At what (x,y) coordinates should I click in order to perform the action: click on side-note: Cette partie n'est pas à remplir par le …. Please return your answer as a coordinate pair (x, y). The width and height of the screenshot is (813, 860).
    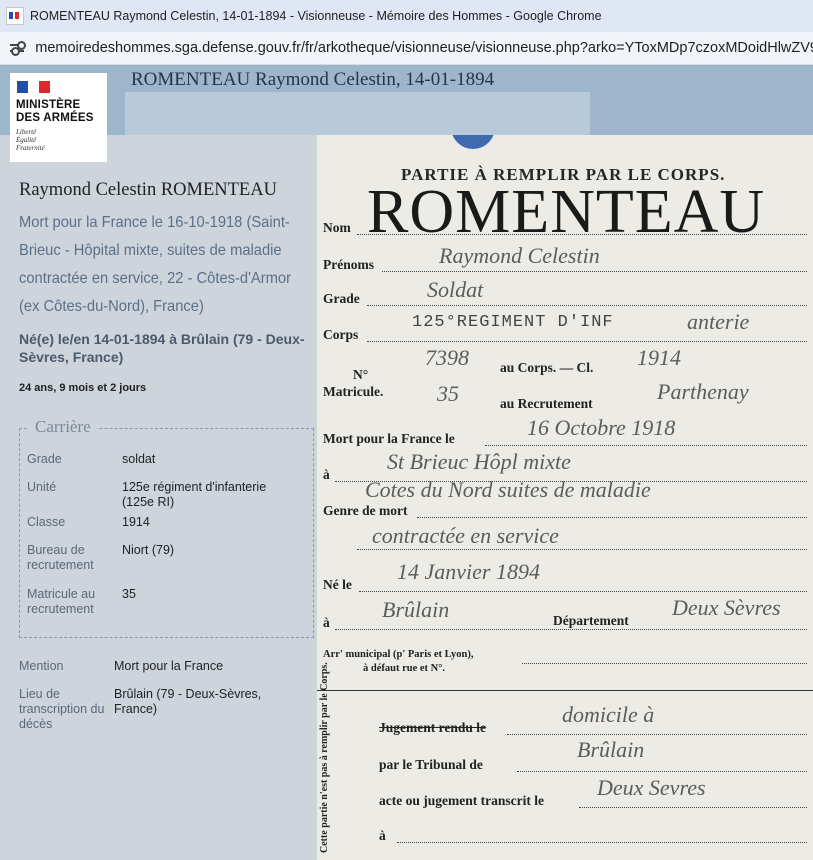
    Looking at the image, I should click on (324, 757).